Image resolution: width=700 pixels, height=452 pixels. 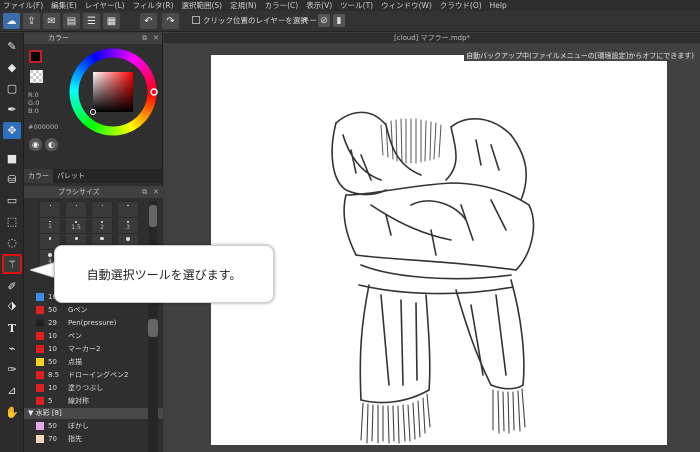 I want to click on tool-palette: ✎ ◆ ▢ ✒ ✥ ■ ⛁ ▭ ⬚ ◌ ⚚ ✐ ⬗ T ⌁ ✑ ⊿ ✋, so click(x=12, y=242).